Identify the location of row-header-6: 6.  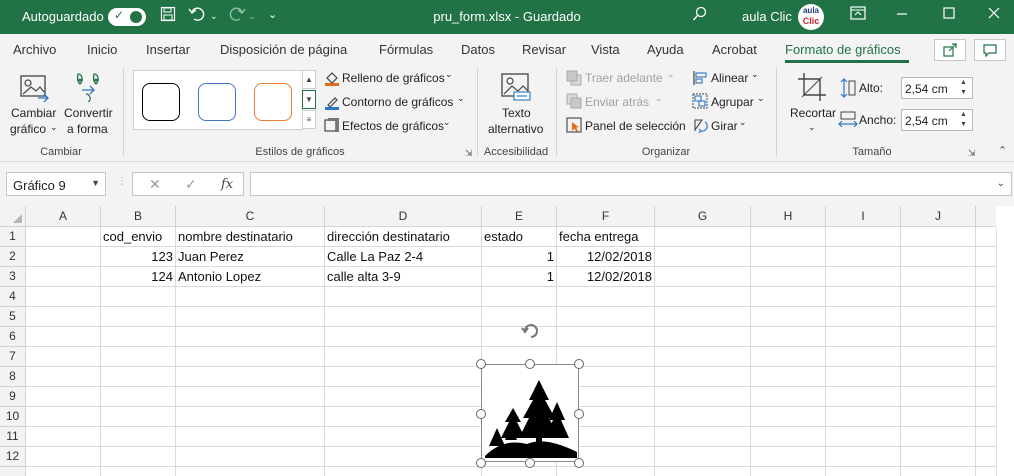
(13, 337).